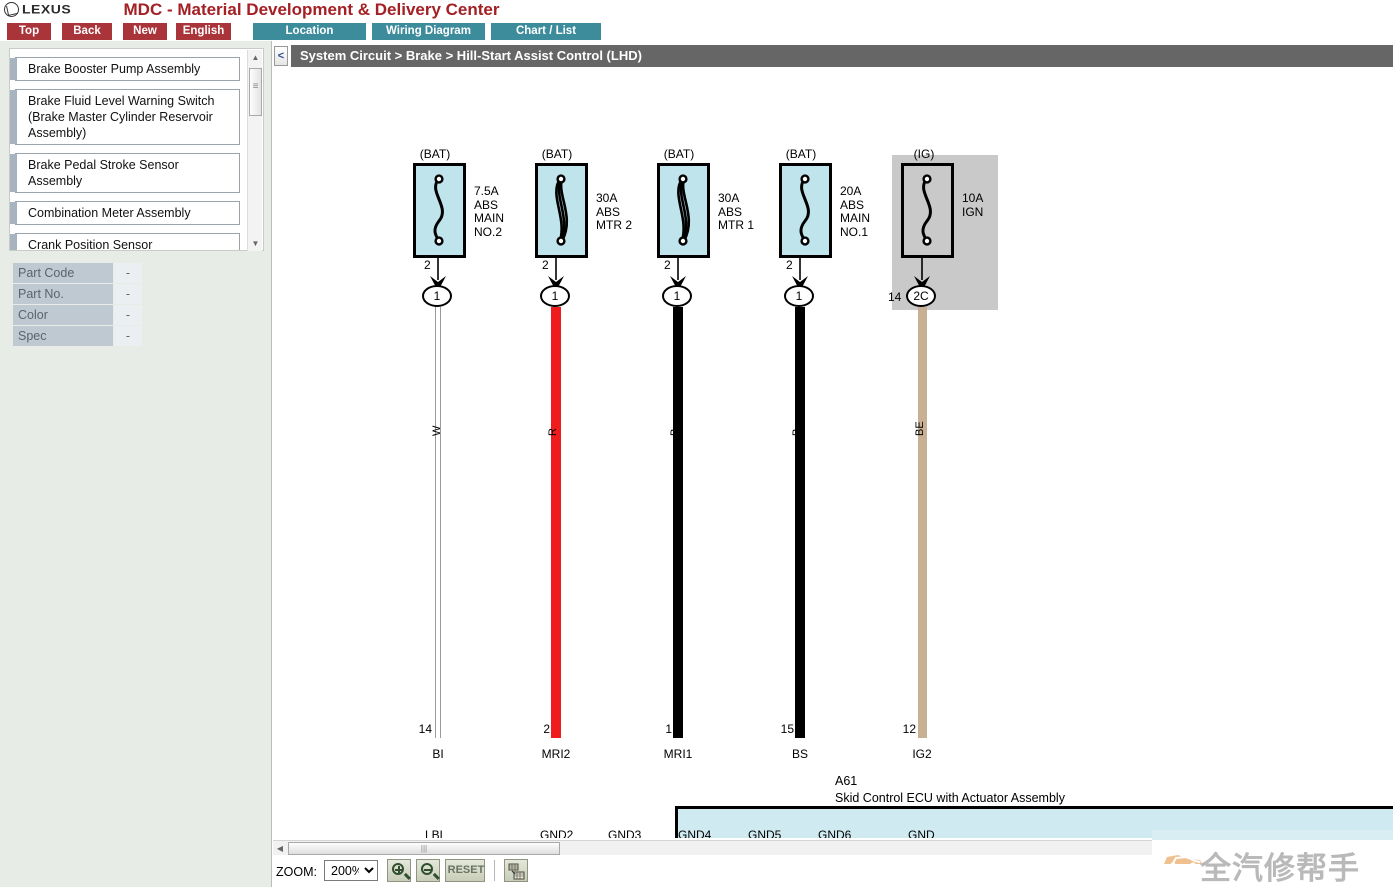 The image size is (1393, 887). Describe the element at coordinates (919, 428) in the screenshot. I see `wire-label-BE: BE` at that location.